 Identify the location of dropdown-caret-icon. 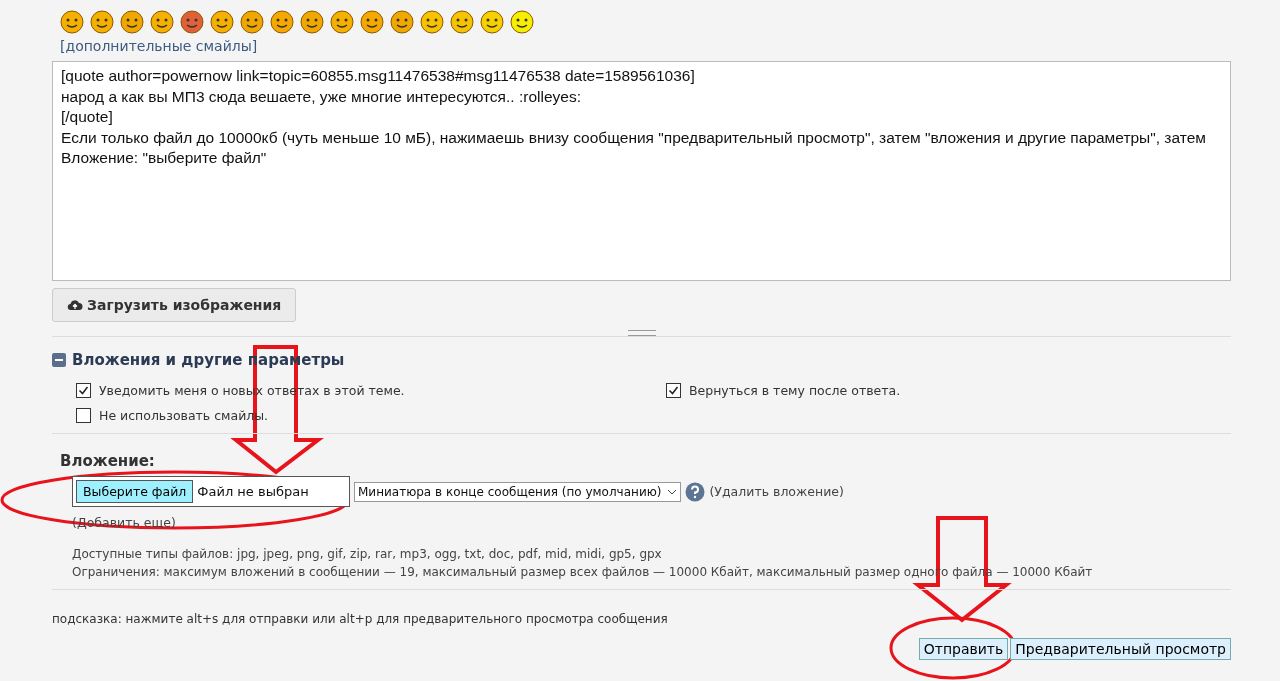
(672, 491).